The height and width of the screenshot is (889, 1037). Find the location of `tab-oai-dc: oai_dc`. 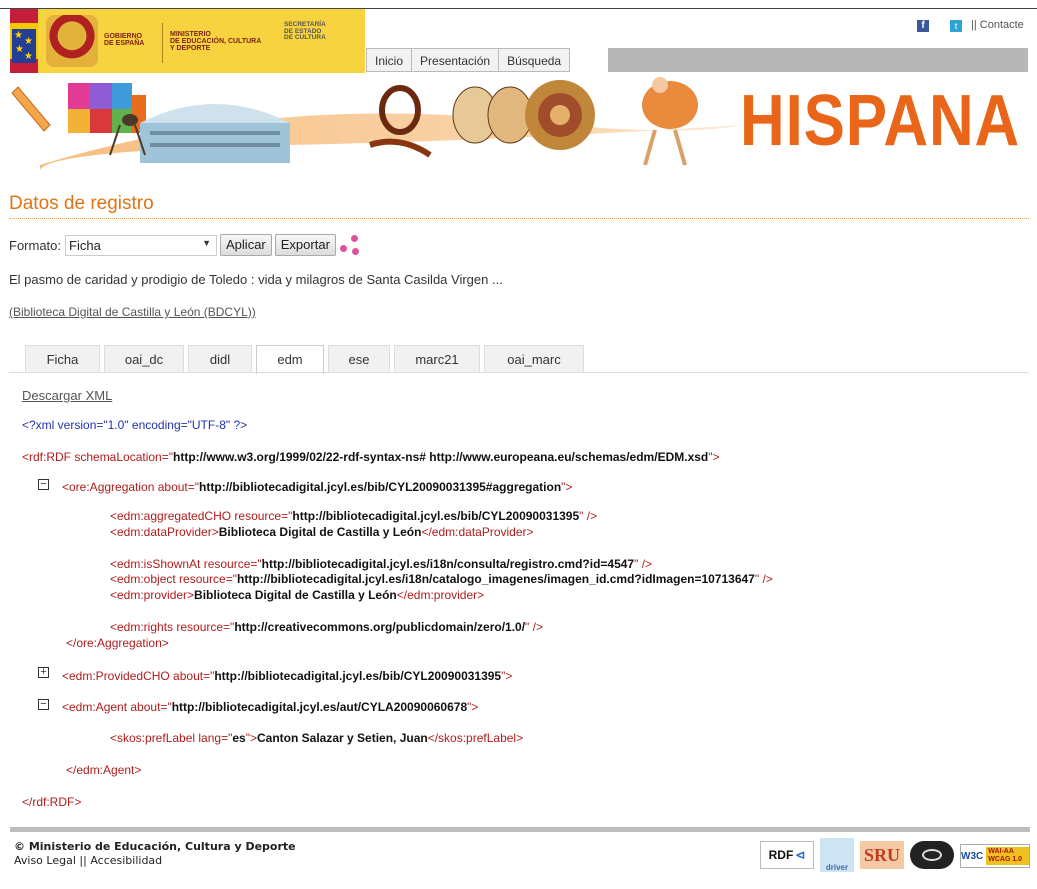

tab-oai-dc: oai_dc is located at coordinates (144, 359).